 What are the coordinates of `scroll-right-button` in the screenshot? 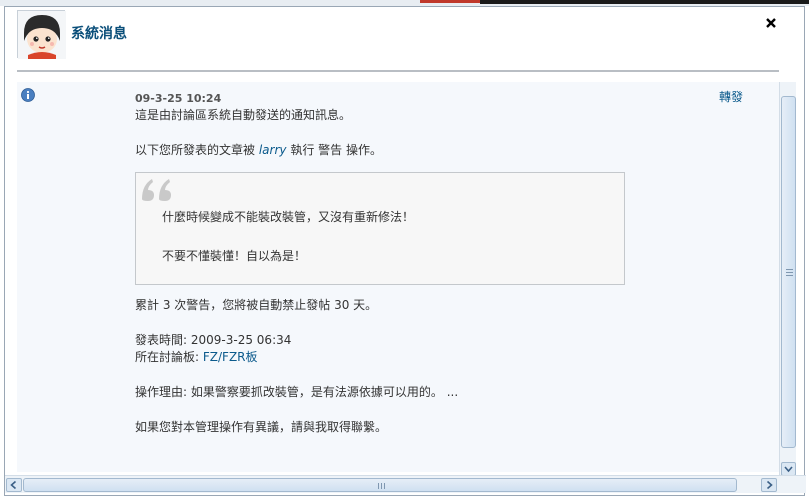 It's located at (769, 485).